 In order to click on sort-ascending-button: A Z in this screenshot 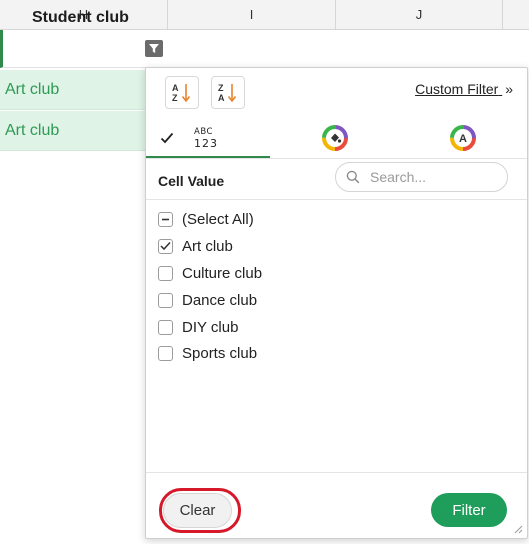, I will do `click(182, 92)`.